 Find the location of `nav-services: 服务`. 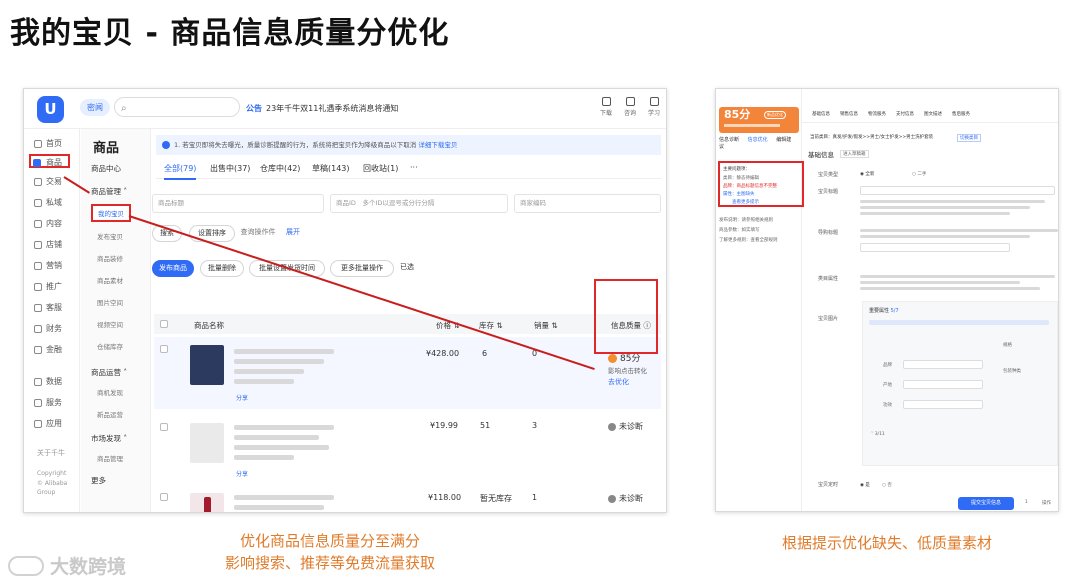

nav-services: 服务 is located at coordinates (54, 403).